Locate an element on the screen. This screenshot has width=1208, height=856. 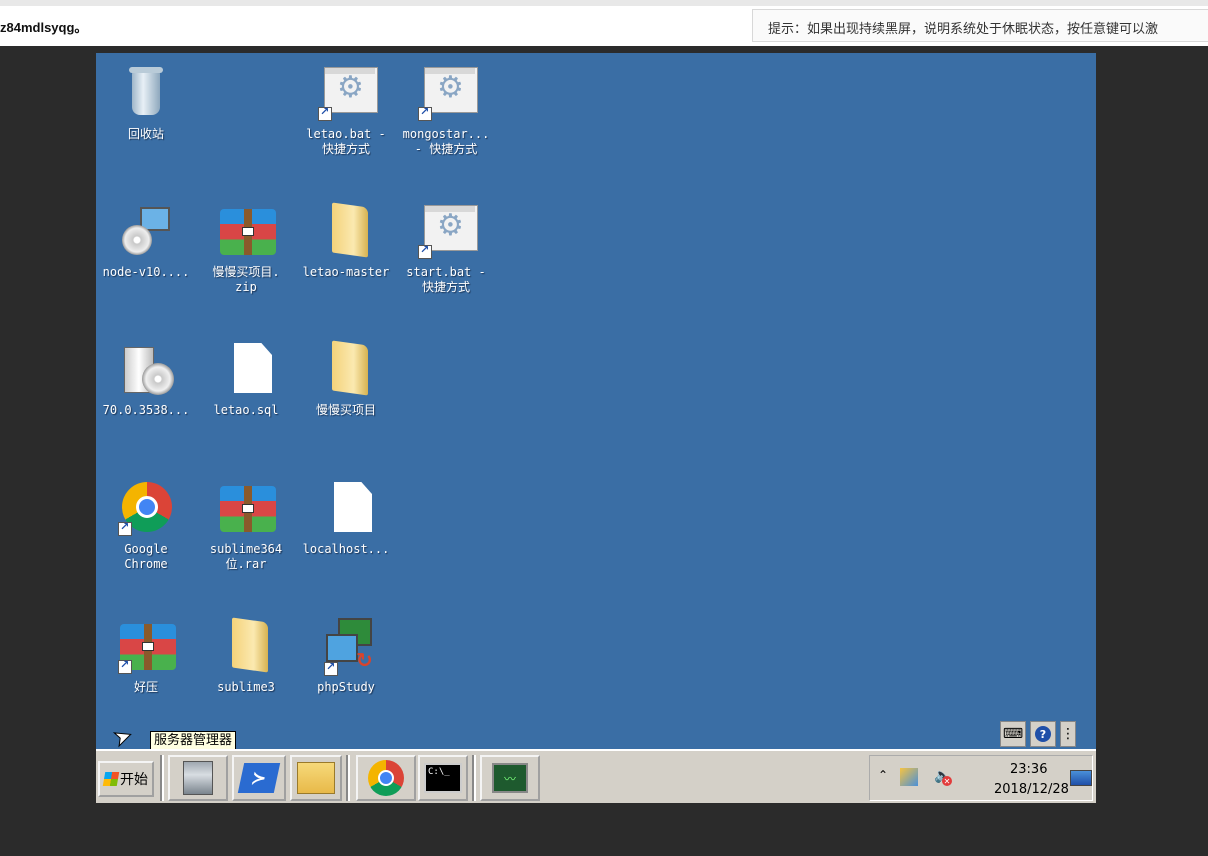
desktop-icon-label: sublime364 位.rar is located at coordinates (246, 556).